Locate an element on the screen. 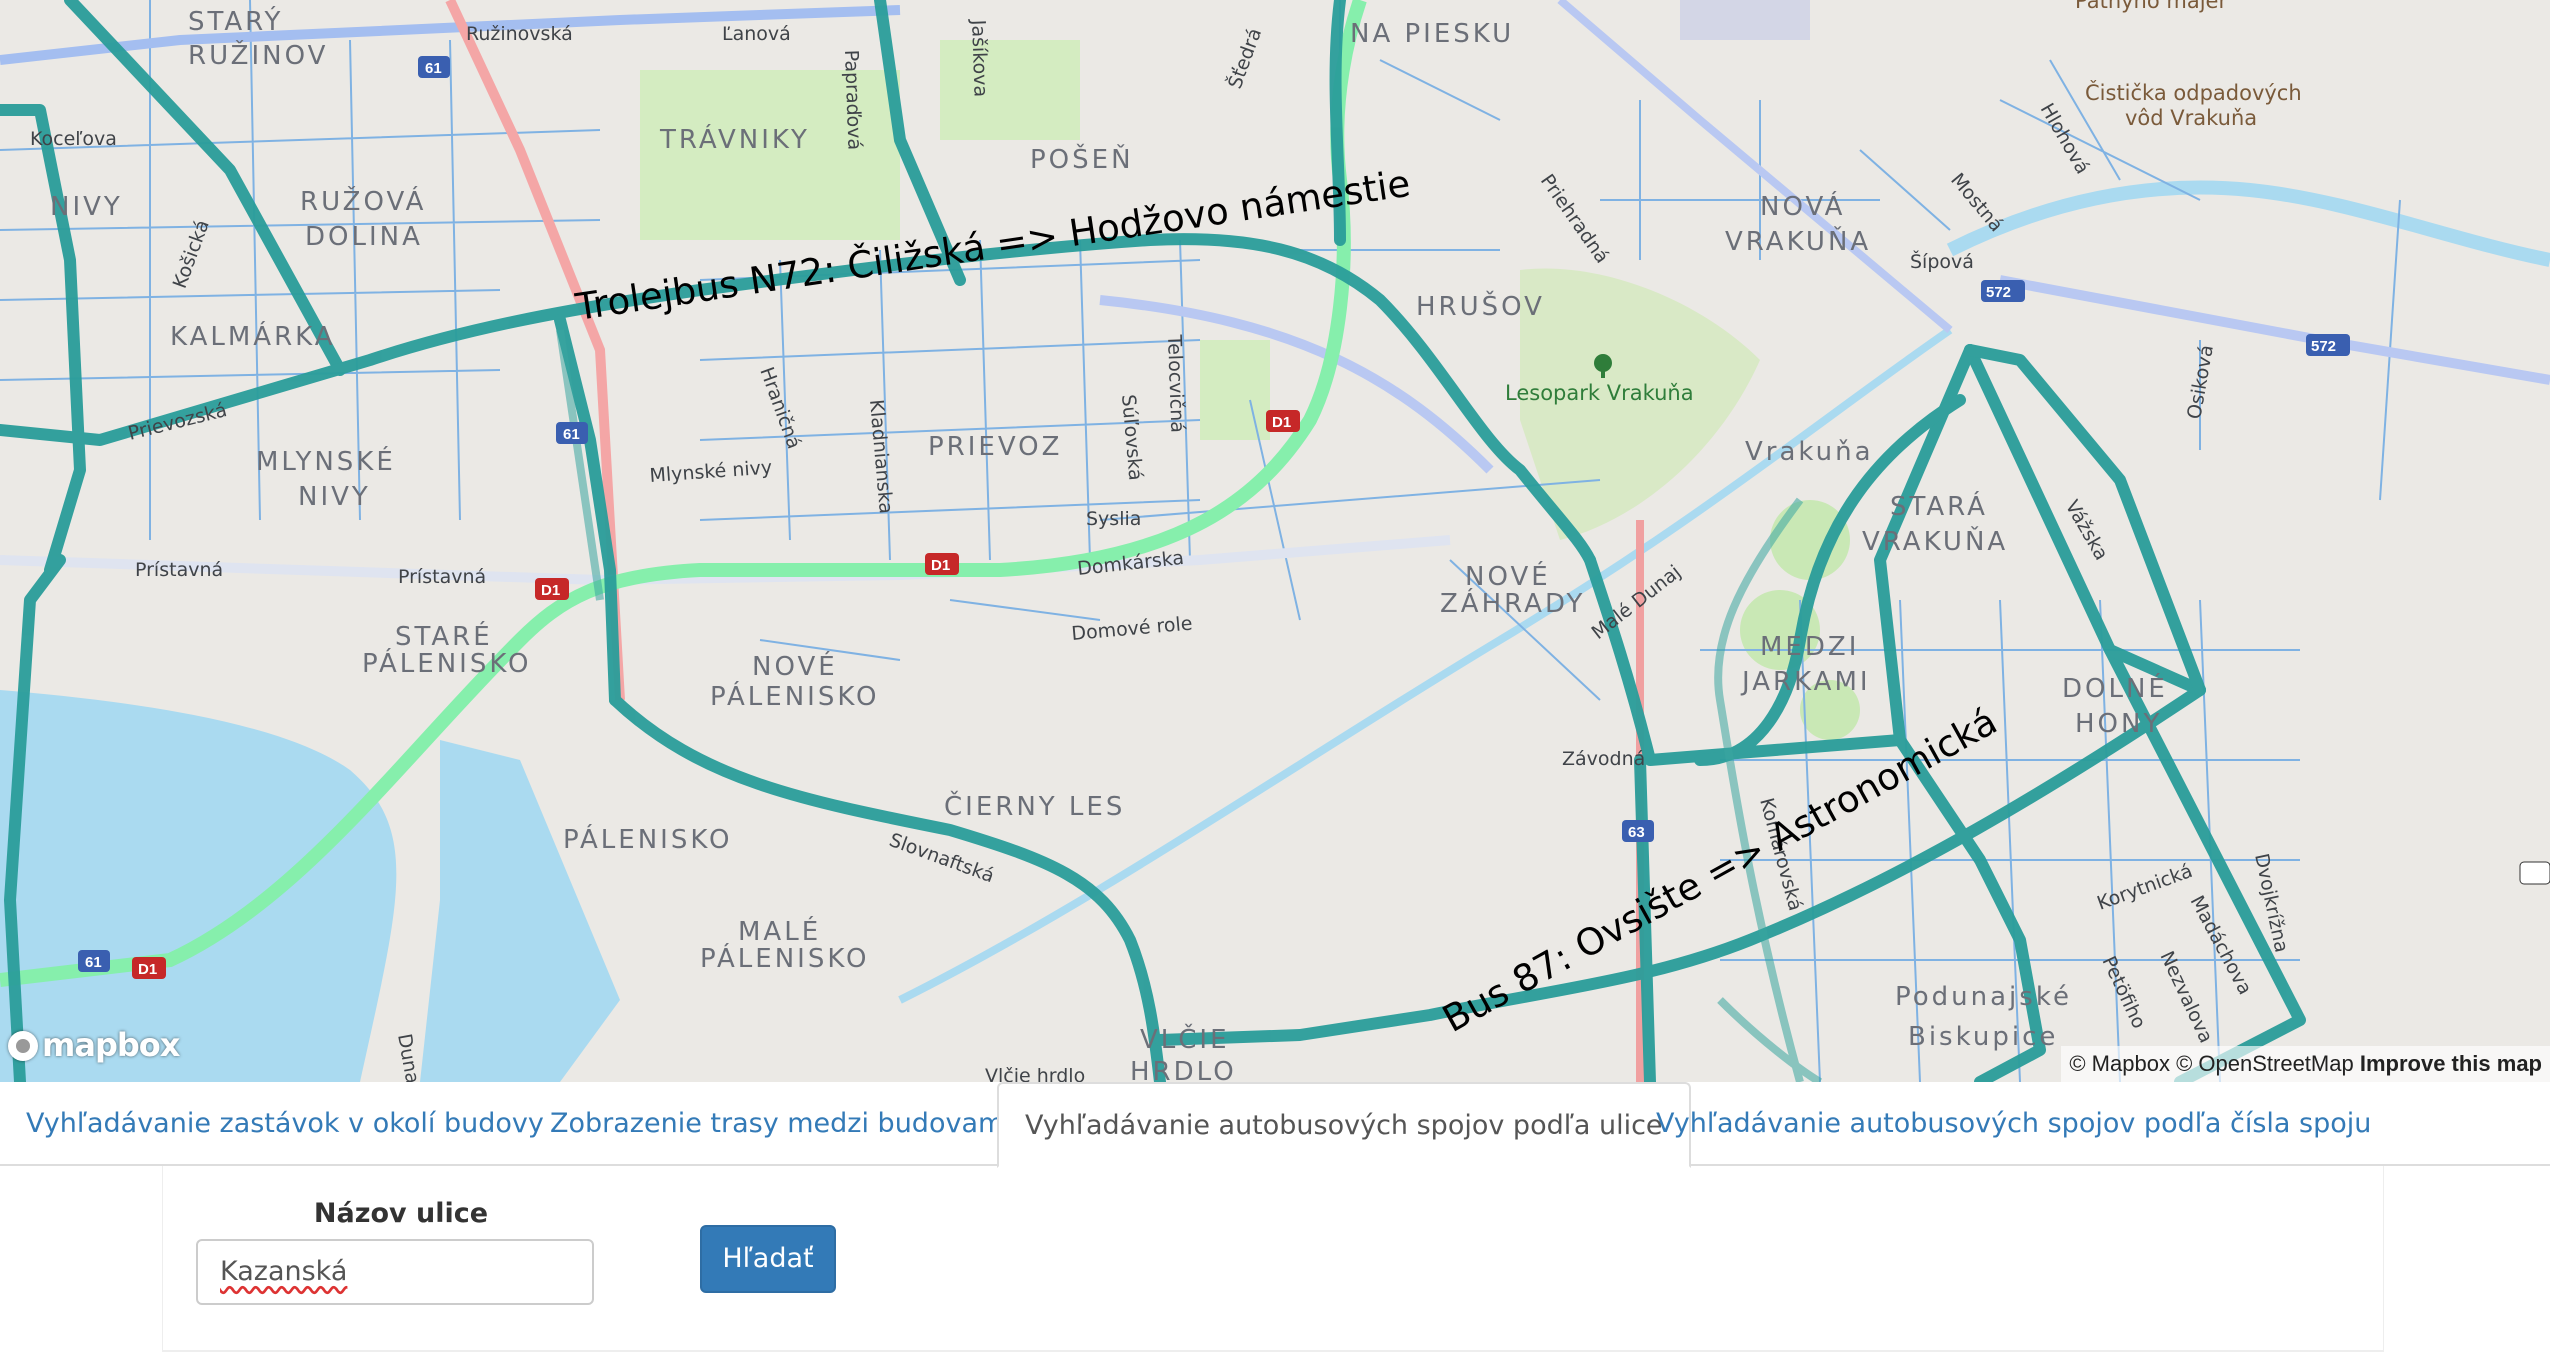  street-name-value: Kazanská is located at coordinates (284, 1271).